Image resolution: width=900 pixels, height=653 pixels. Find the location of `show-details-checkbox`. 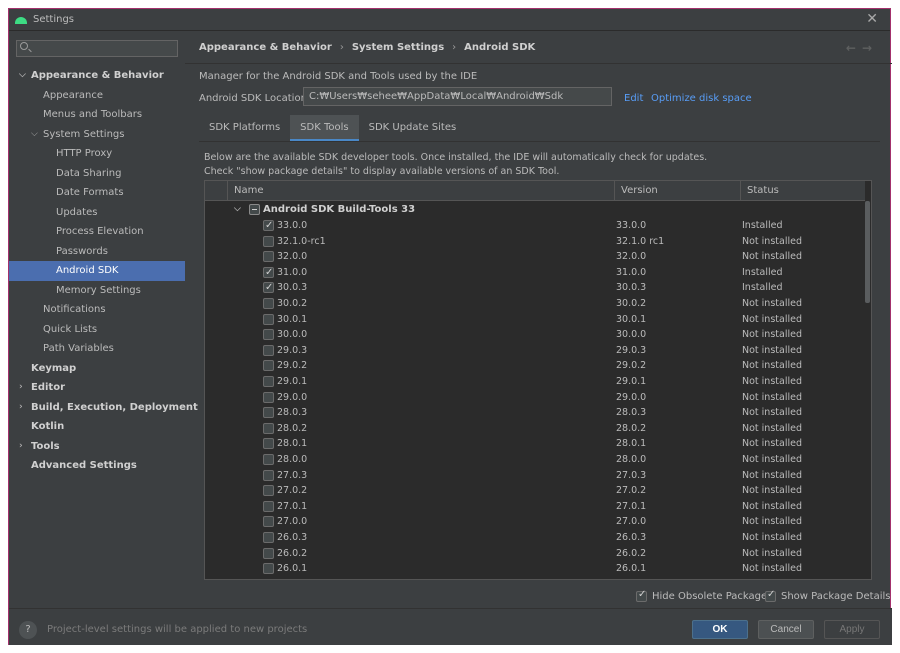

show-details-checkbox is located at coordinates (770, 595).